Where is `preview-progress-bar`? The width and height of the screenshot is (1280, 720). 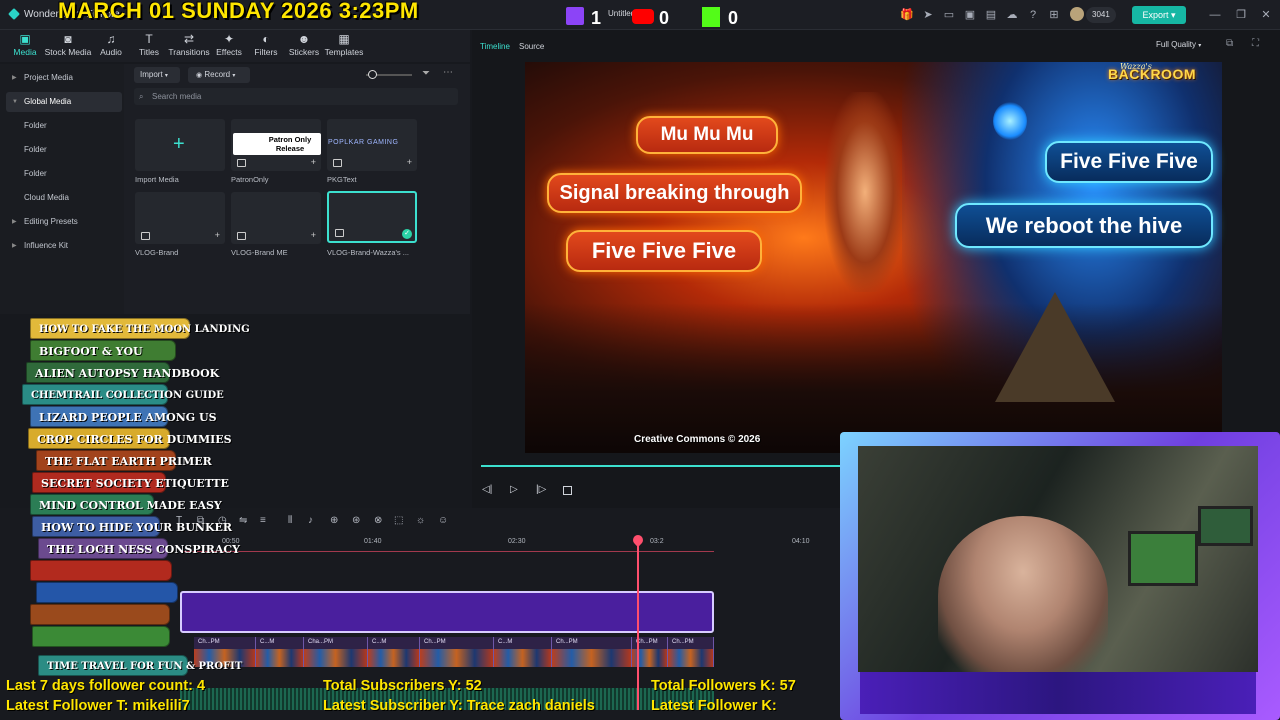 preview-progress-bar is located at coordinates (661, 466).